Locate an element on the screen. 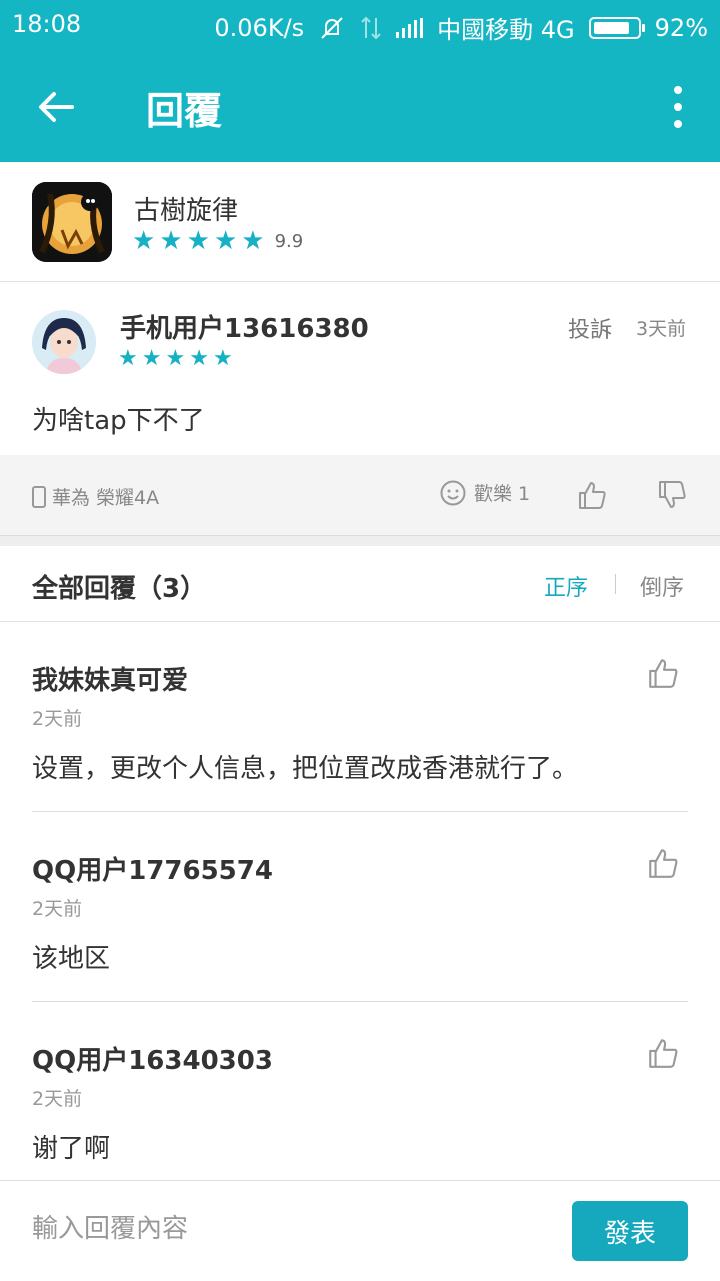 This screenshot has height=1281, width=720. app-rating: ★ ★ ★ ★ ★ 9.9 is located at coordinates (217, 241).